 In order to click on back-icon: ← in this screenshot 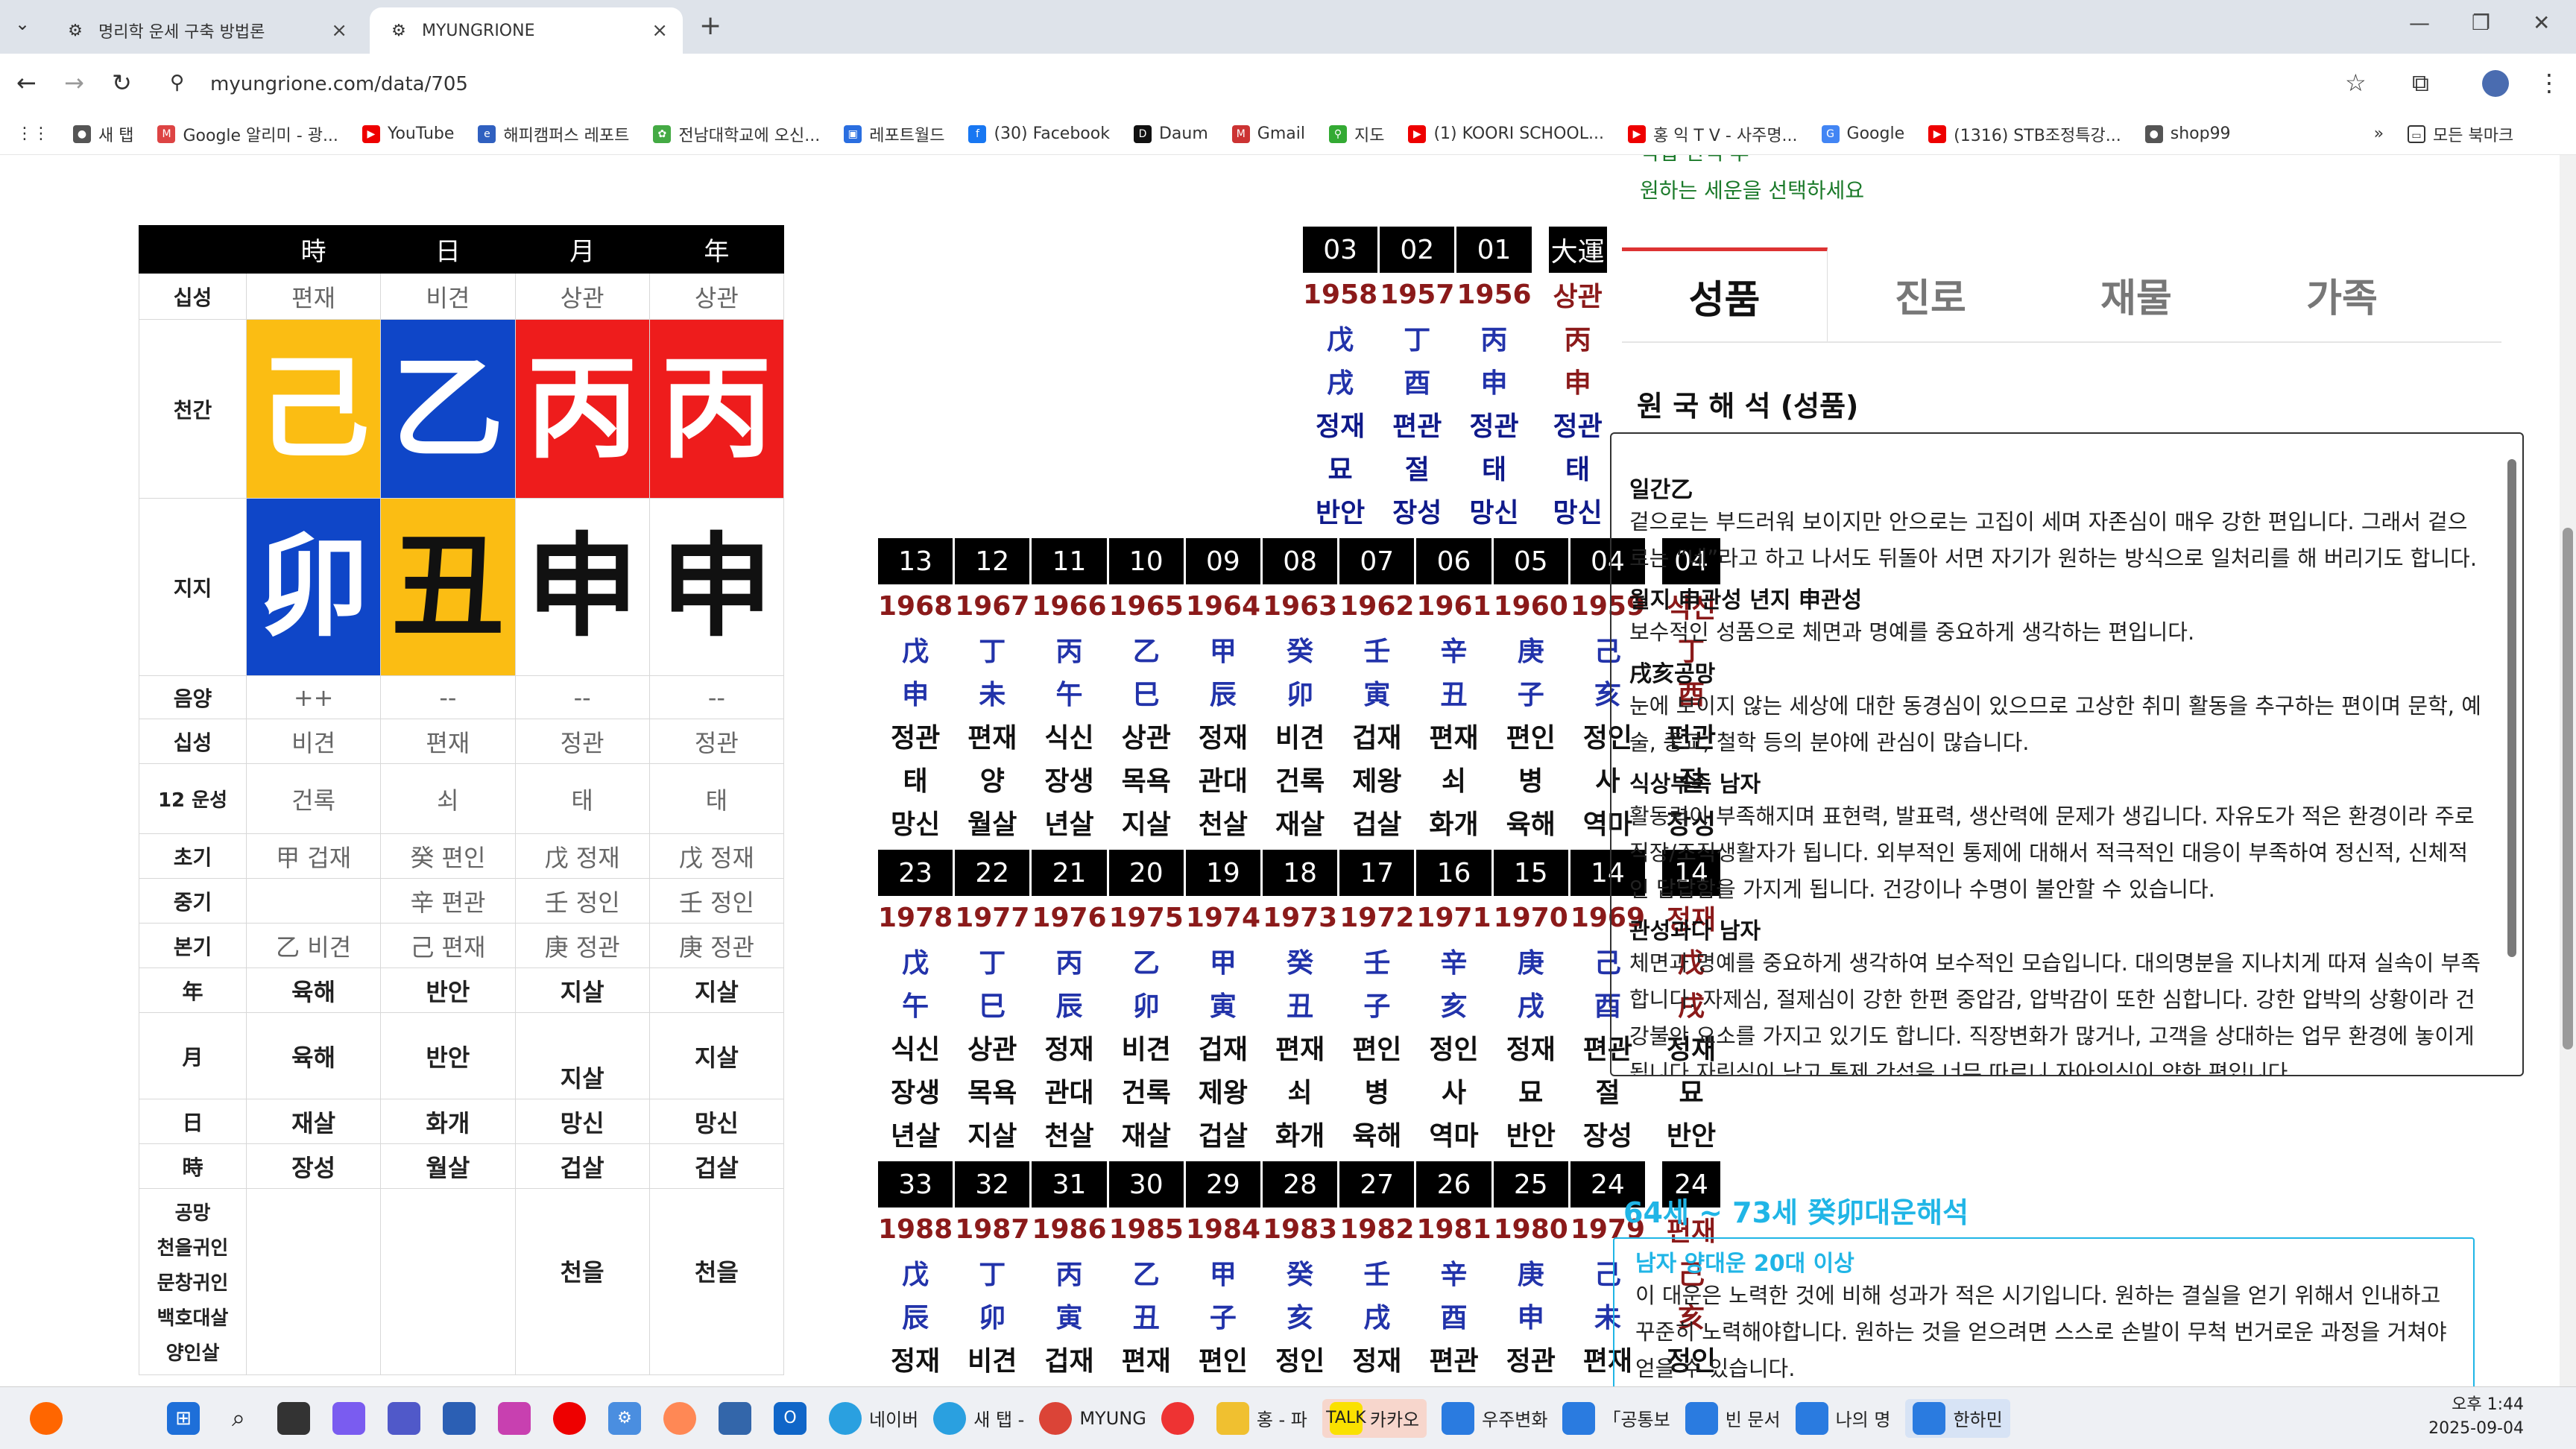, I will do `click(26, 83)`.